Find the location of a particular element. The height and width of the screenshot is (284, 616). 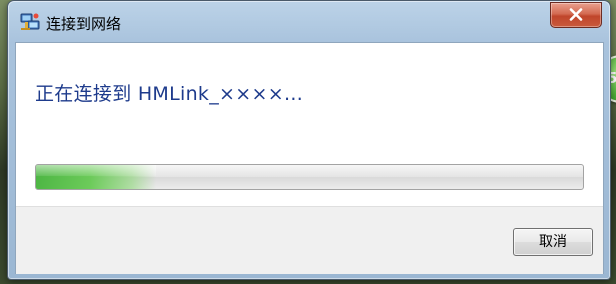

network-connection-icon is located at coordinates (30, 21).